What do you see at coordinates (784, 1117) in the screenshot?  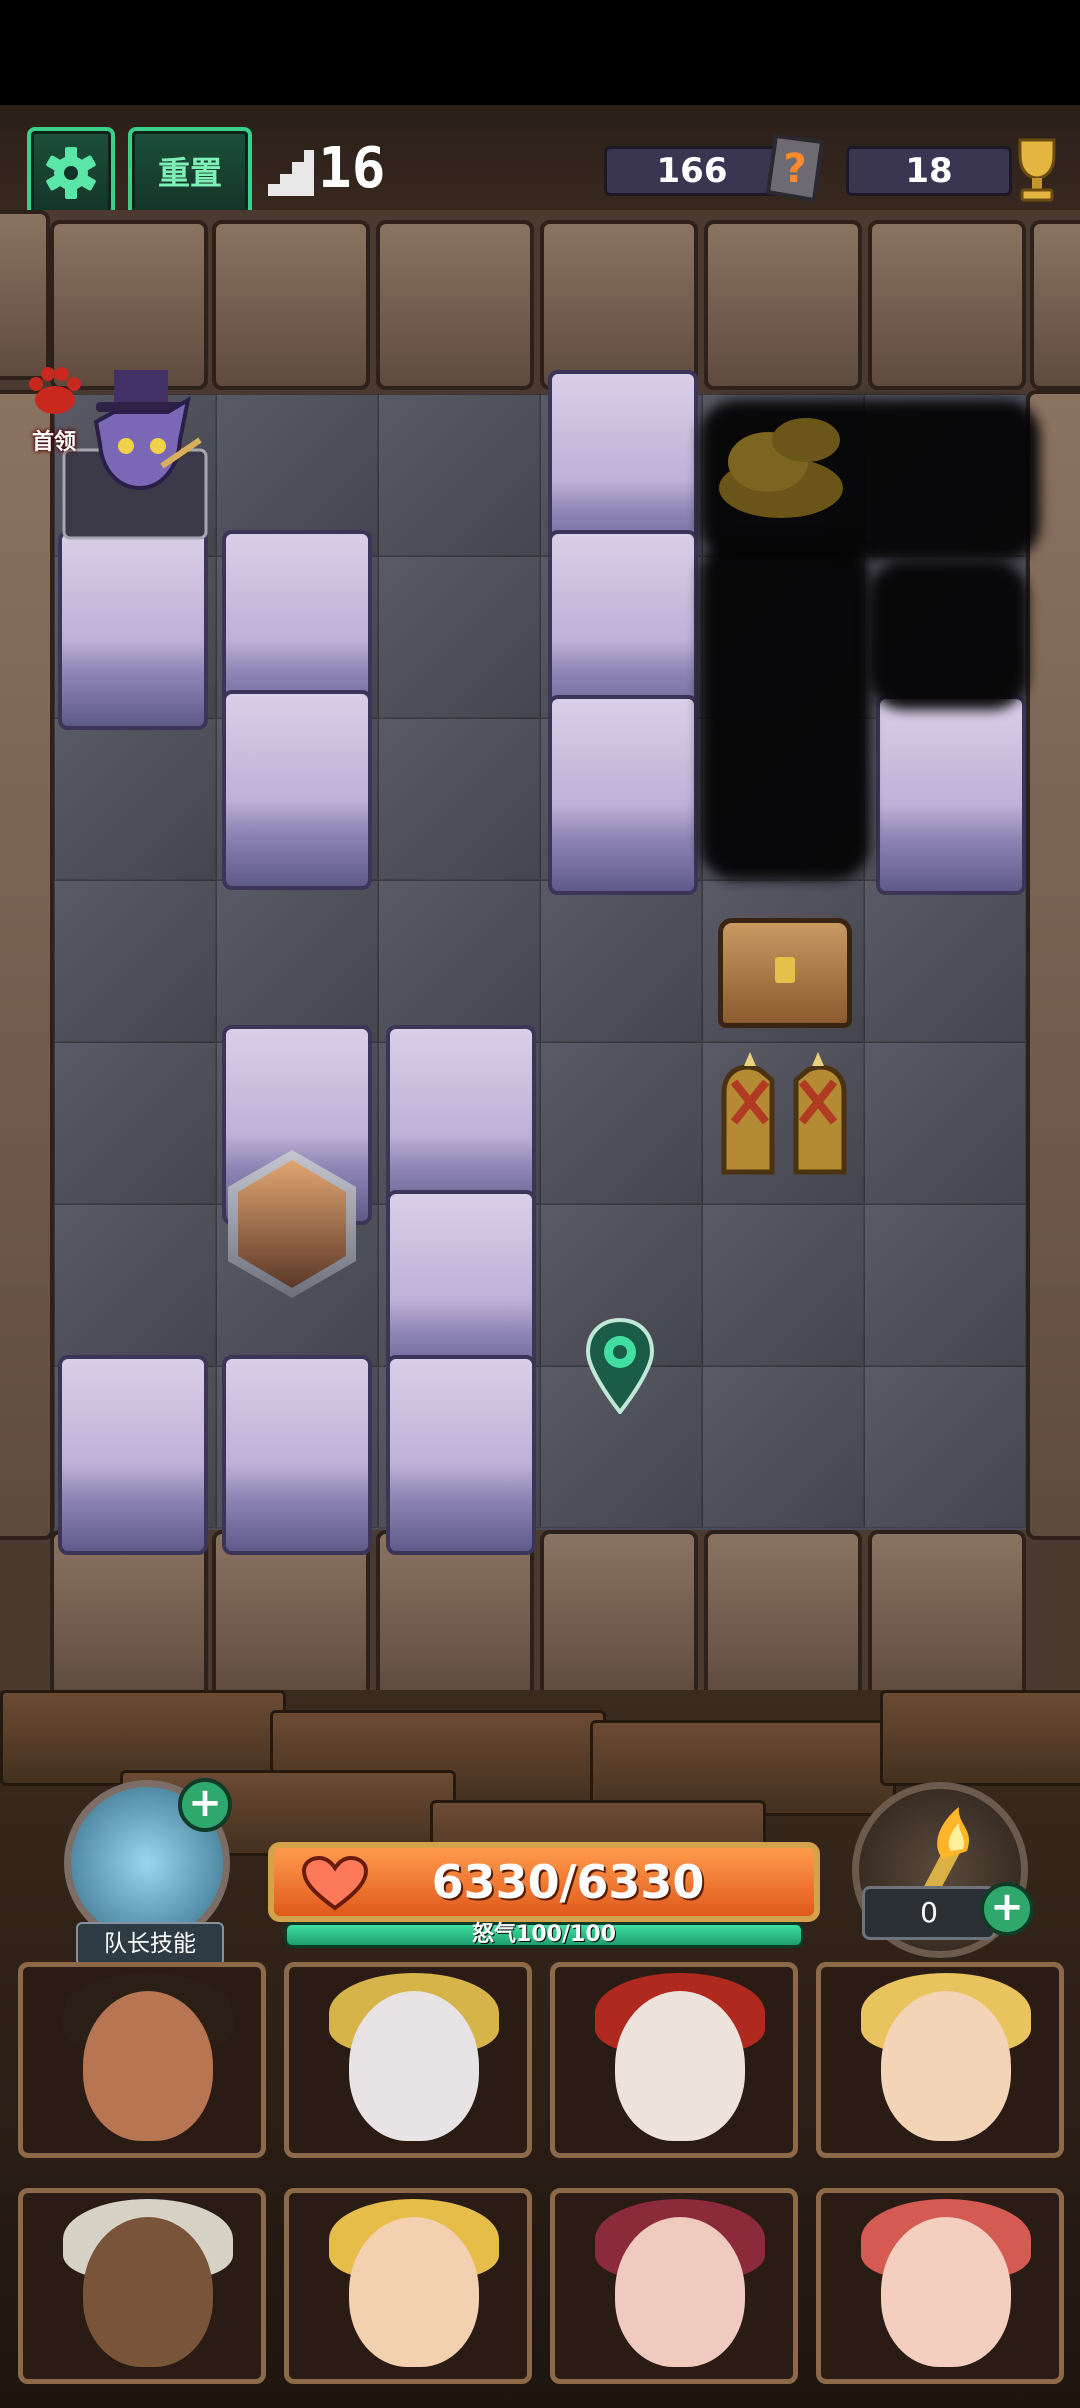 I see `golden-gate-icon` at bounding box center [784, 1117].